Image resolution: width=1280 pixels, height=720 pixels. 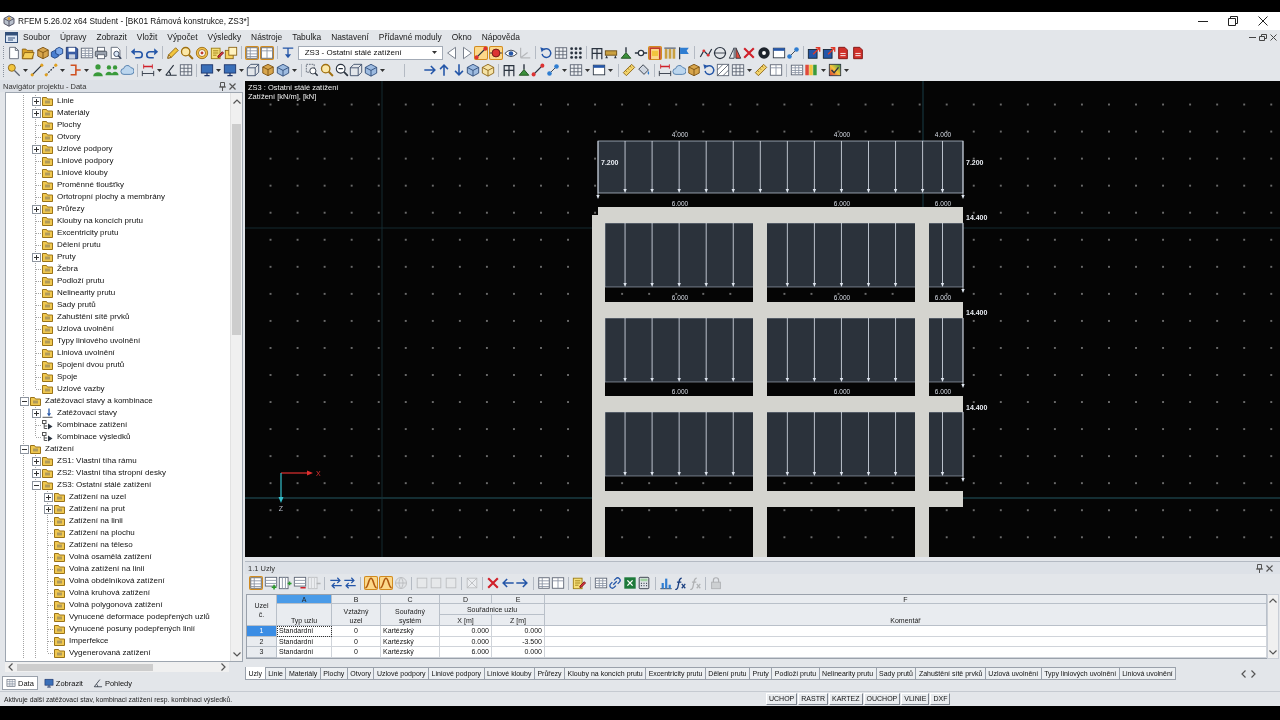 I want to click on tree-item: Materiály, so click(x=73, y=113).